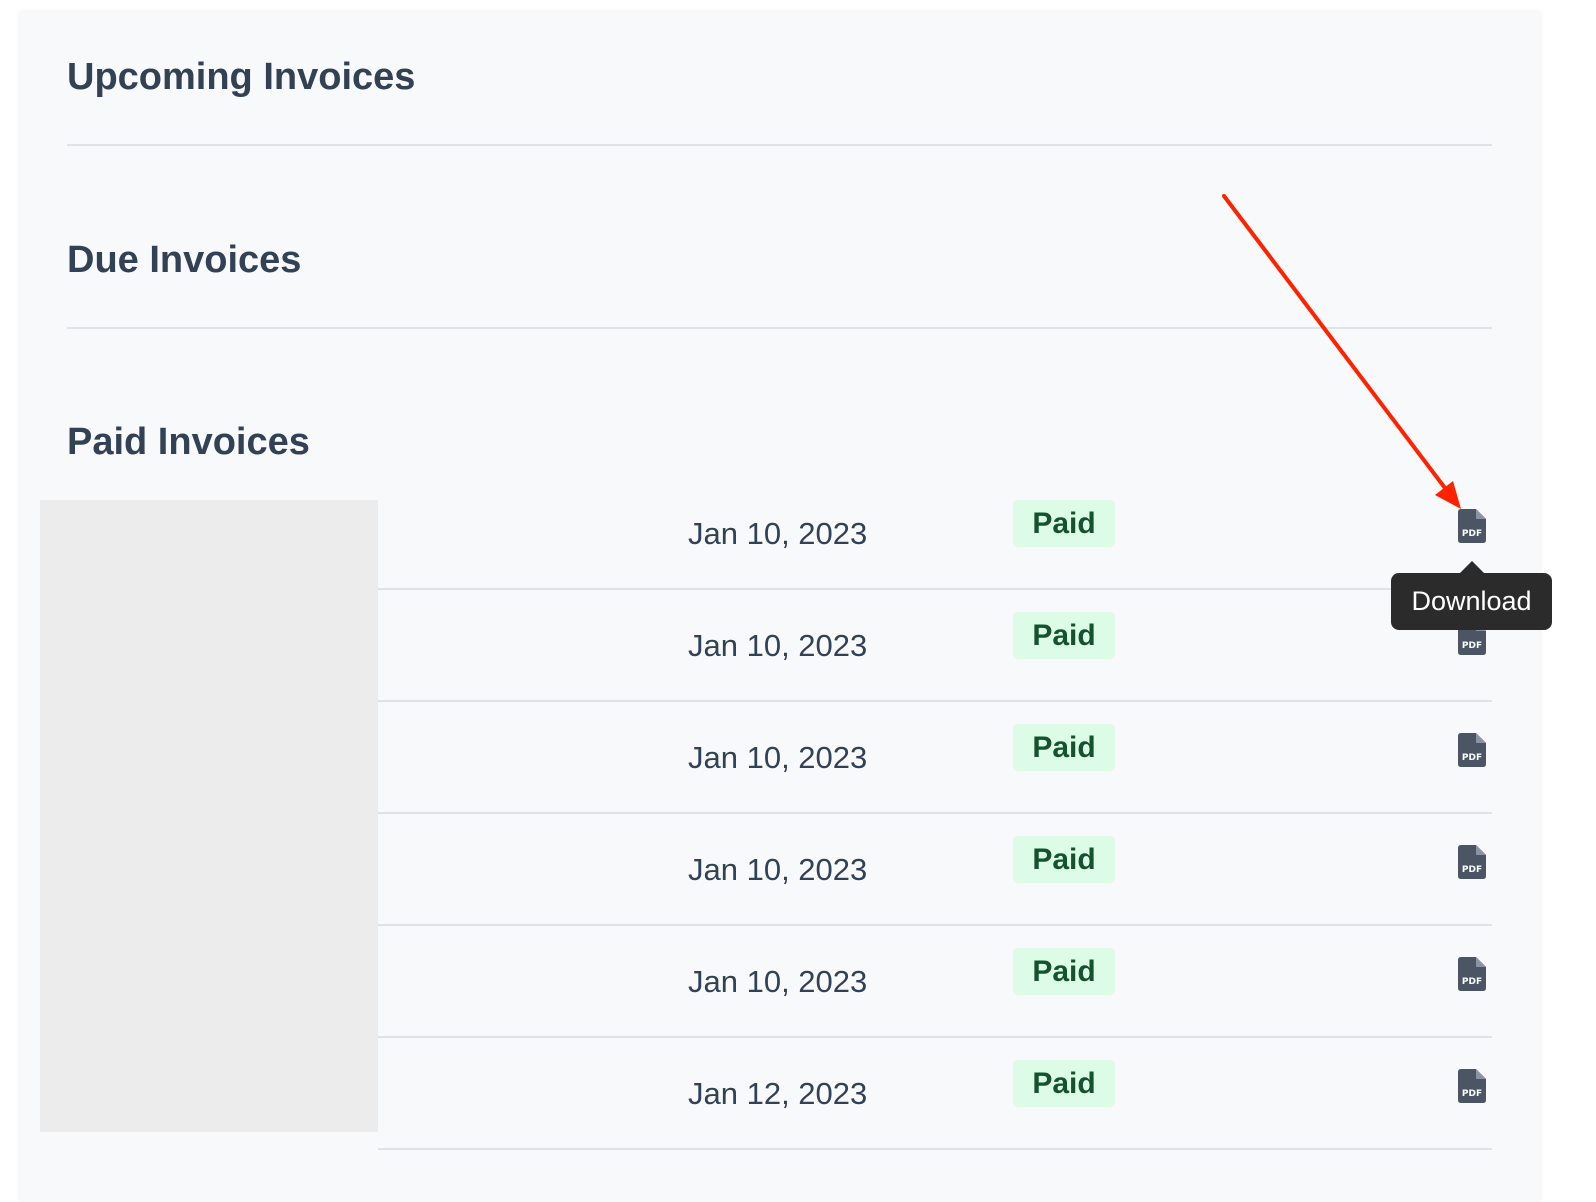 This screenshot has width=1596, height=1202. I want to click on upcoming-invoices-title: Upcoming Invoices, so click(241, 77).